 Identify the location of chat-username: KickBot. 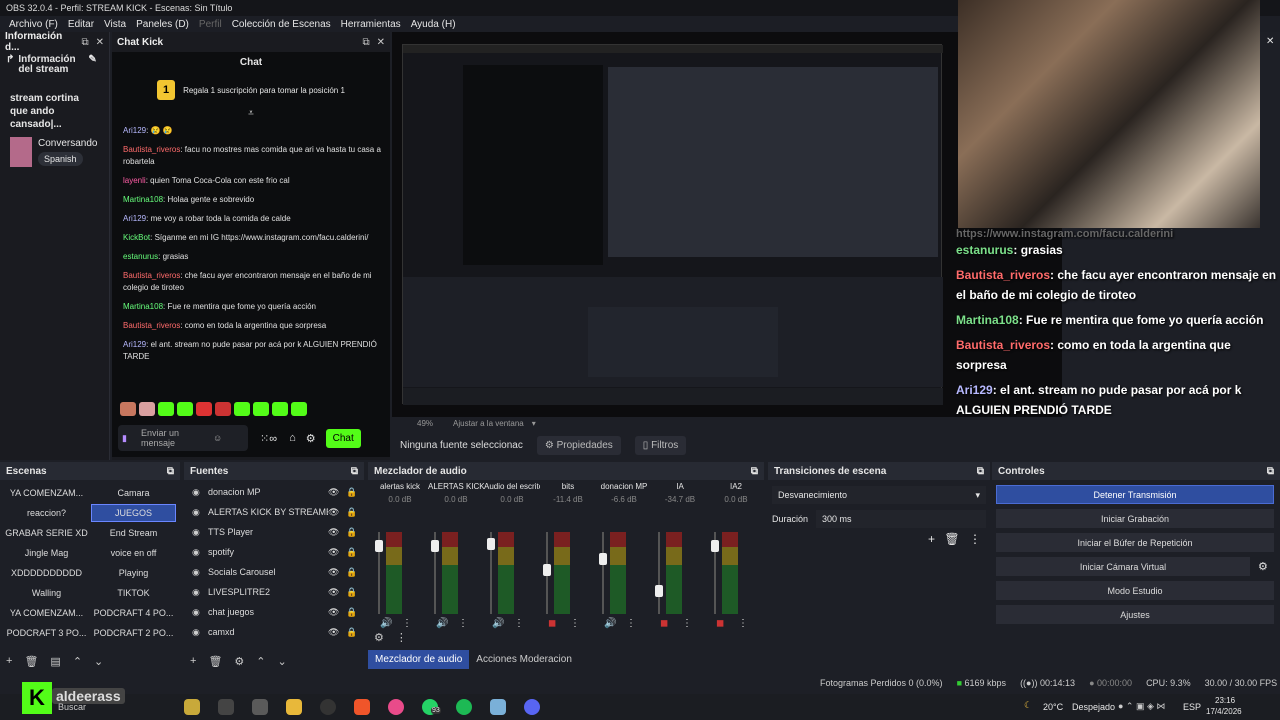
(136, 237).